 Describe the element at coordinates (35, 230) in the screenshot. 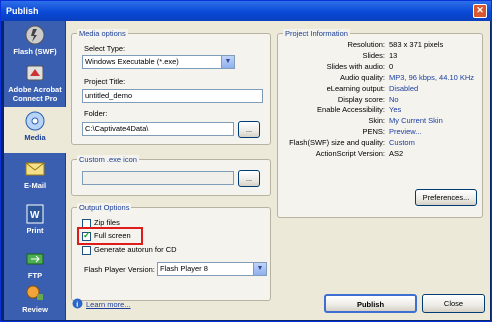

I see `sidebar-item-label: Print` at that location.